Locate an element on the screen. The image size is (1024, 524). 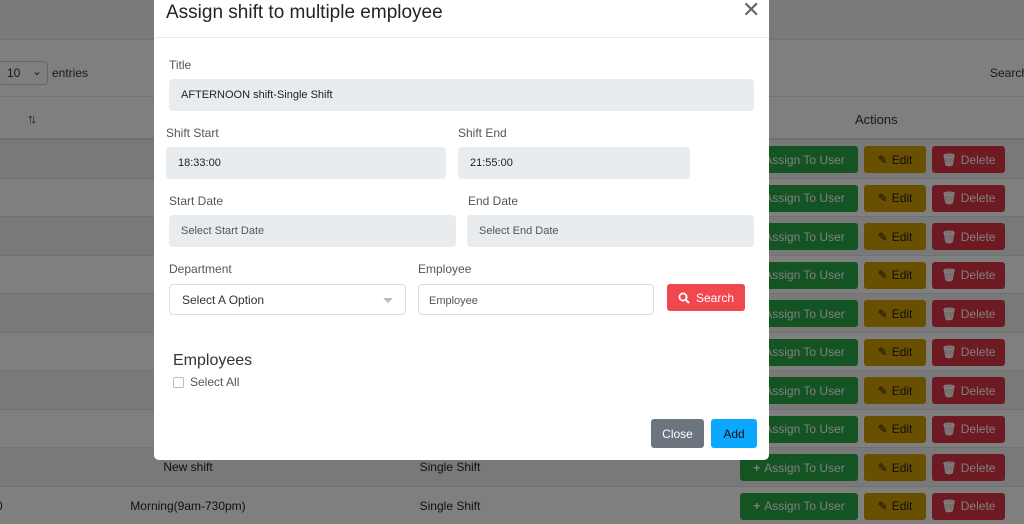
close-icon: ✕ is located at coordinates (751, 10).